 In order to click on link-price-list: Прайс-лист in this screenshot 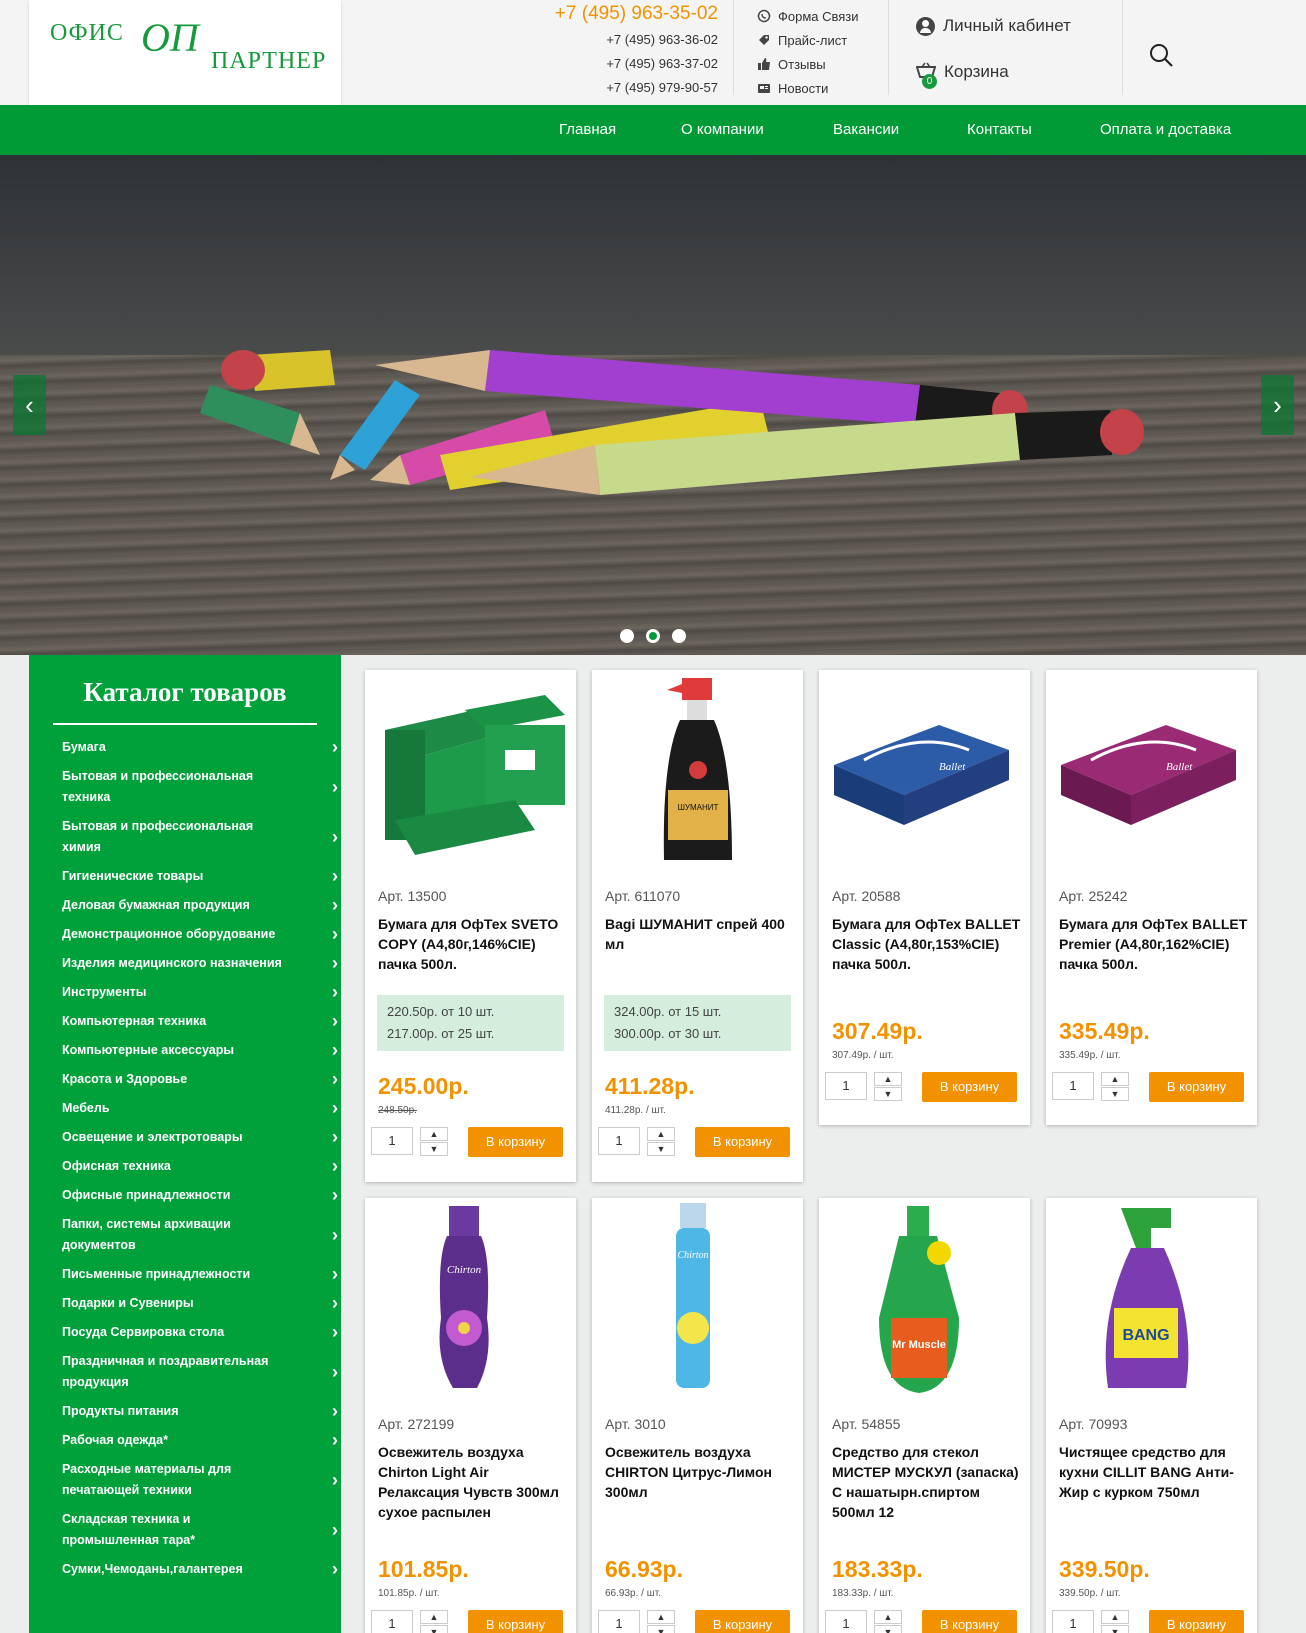, I will do `click(807, 40)`.